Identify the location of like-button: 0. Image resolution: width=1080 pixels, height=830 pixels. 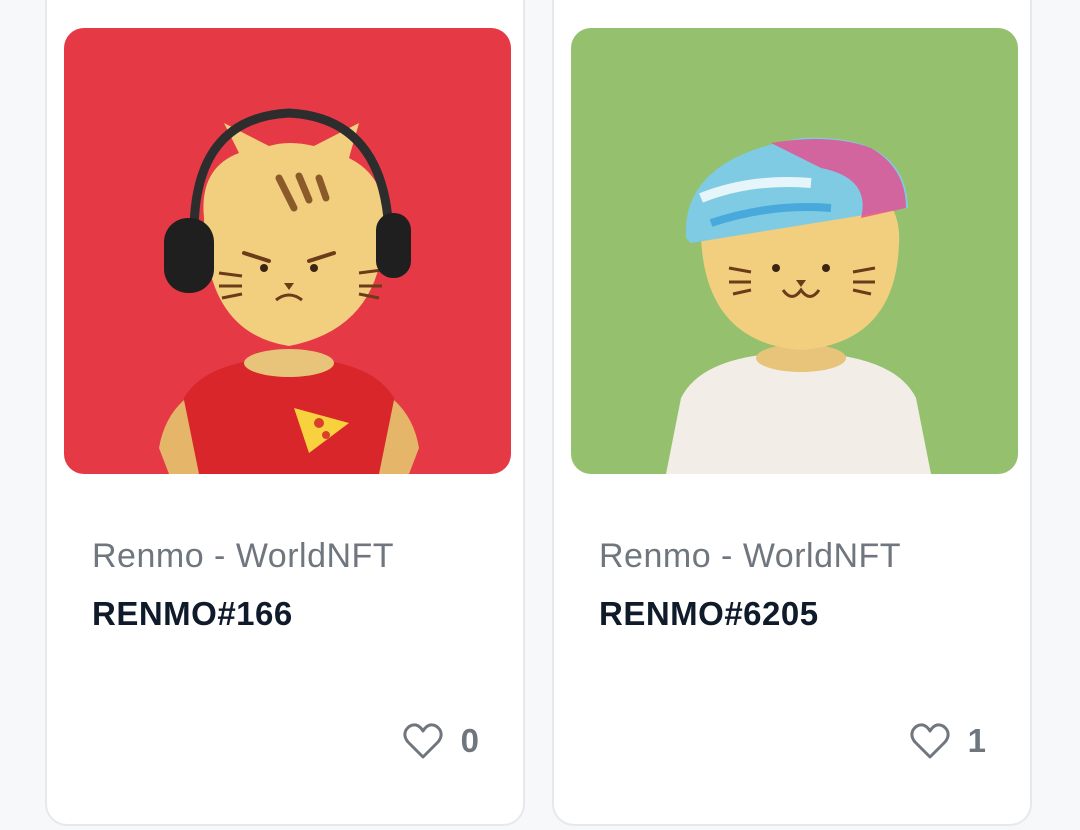
(441, 741).